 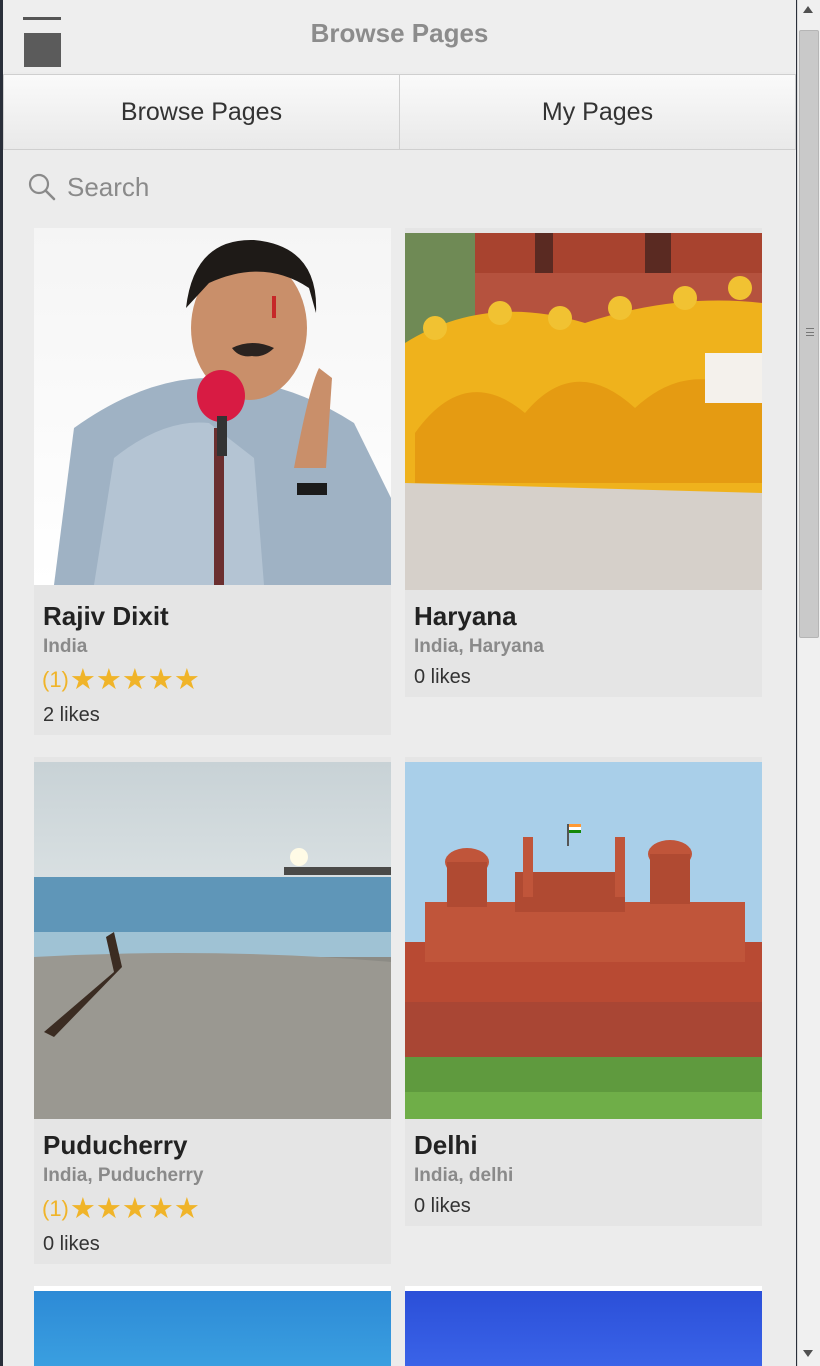 What do you see at coordinates (446, 1145) in the screenshot?
I see `page-name: Delhi` at bounding box center [446, 1145].